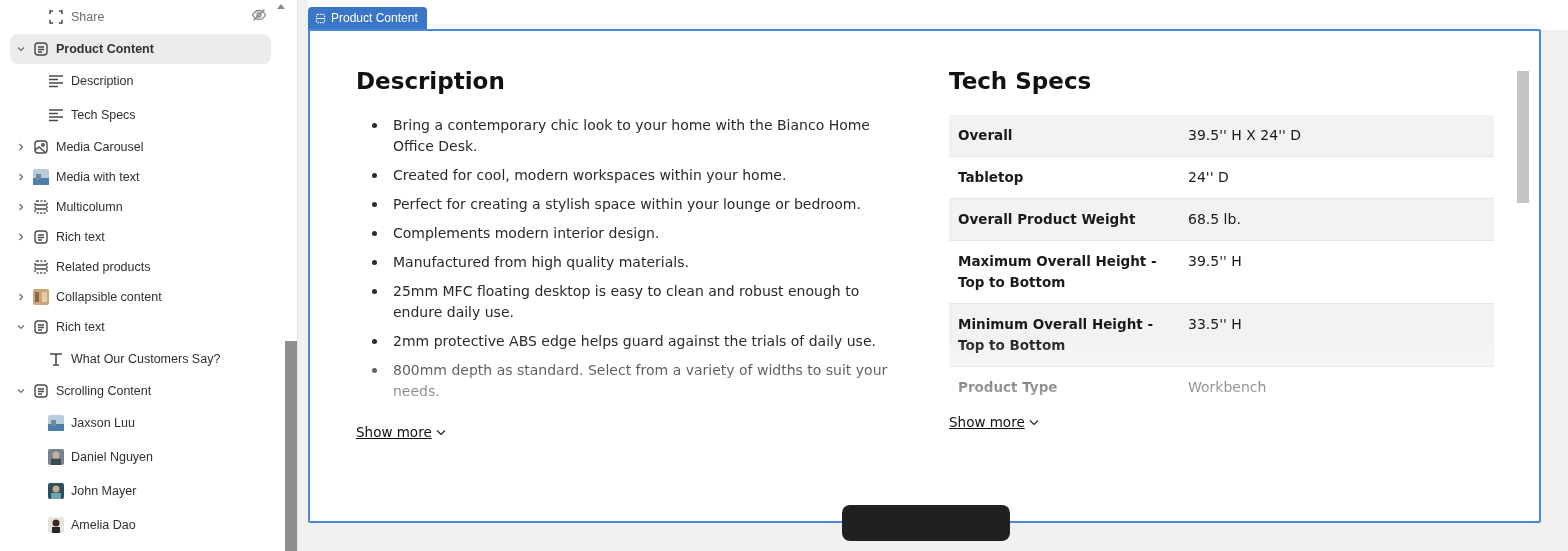 The height and width of the screenshot is (551, 1568). Describe the element at coordinates (140, 359) in the screenshot. I see `layer-item: What Our Customers Say?` at that location.